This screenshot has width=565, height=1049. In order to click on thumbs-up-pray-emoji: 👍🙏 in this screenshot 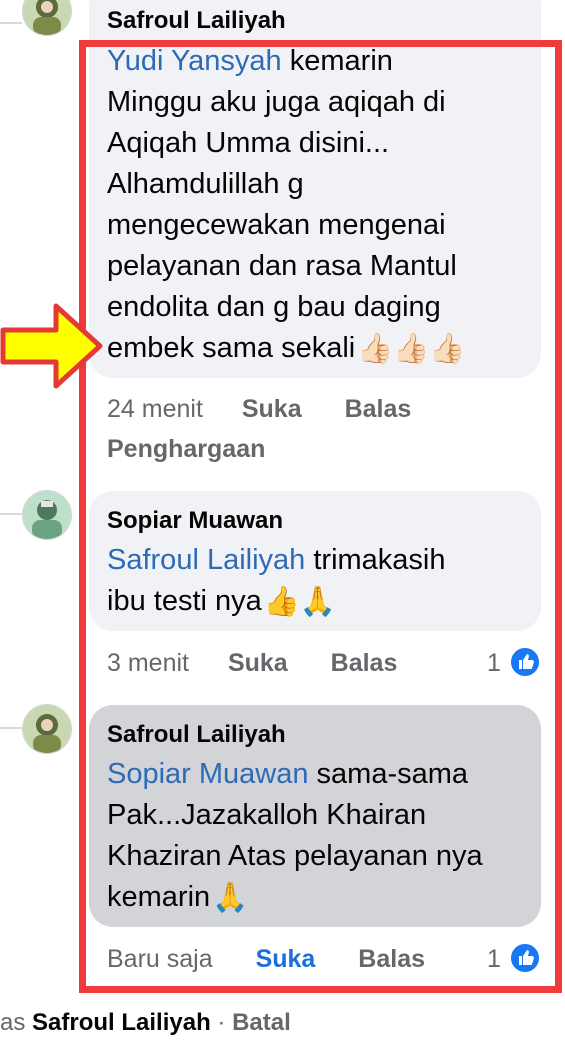, I will do `click(299, 601)`.